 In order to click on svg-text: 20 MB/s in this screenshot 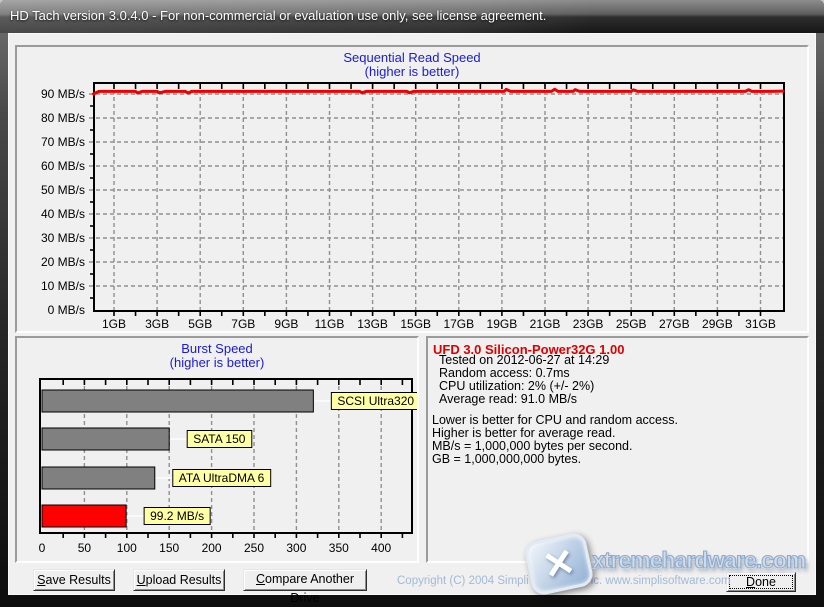, I will do `click(63, 262)`.